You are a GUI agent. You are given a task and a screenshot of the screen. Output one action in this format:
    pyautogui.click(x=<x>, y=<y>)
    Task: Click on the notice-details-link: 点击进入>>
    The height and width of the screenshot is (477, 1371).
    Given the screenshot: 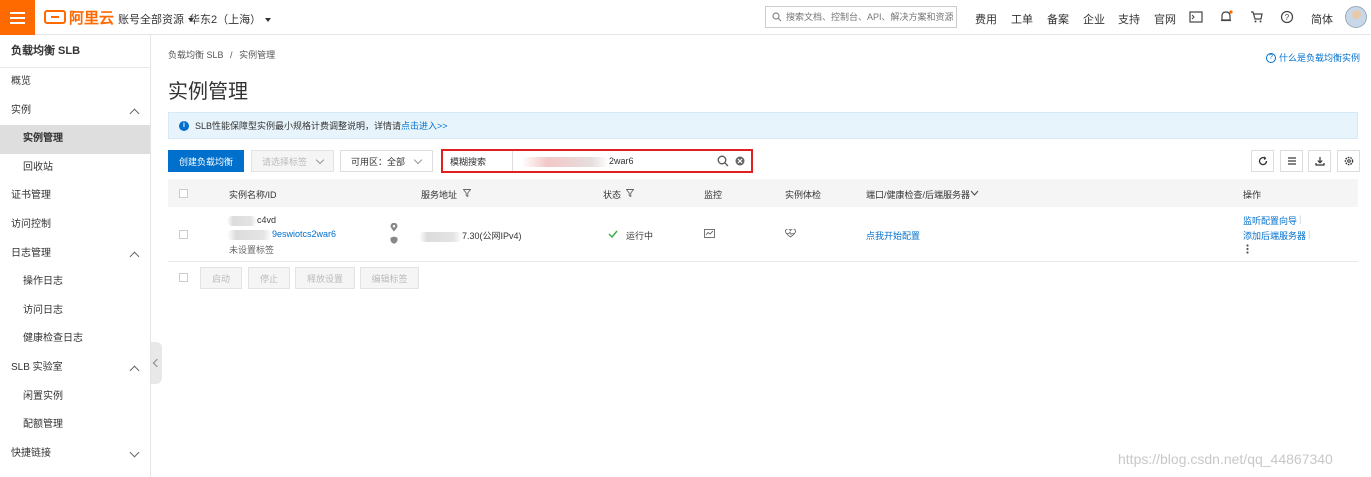 What is the action you would take?
    pyautogui.click(x=424, y=125)
    